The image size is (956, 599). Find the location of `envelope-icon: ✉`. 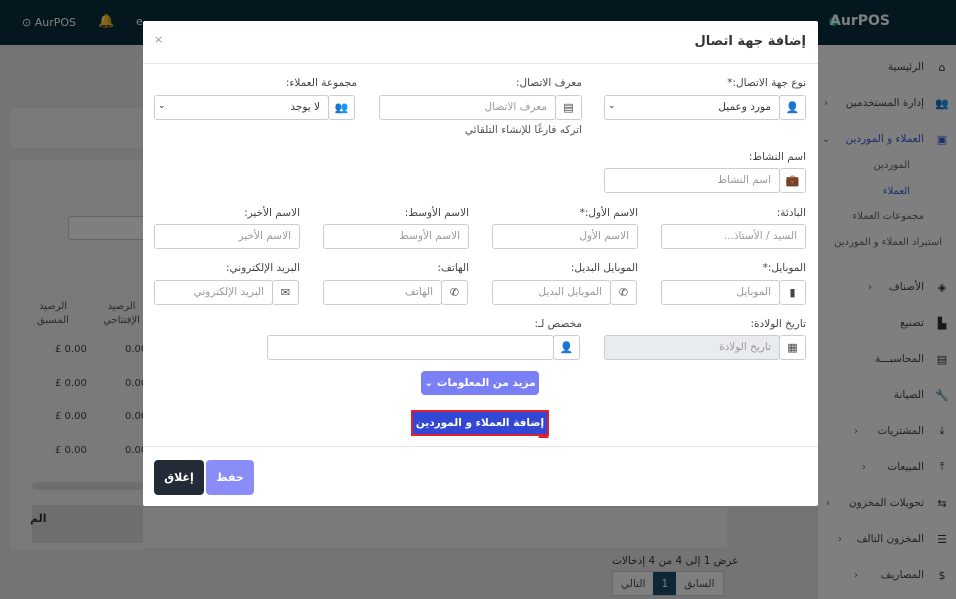

envelope-icon: ✉ is located at coordinates (285, 292).